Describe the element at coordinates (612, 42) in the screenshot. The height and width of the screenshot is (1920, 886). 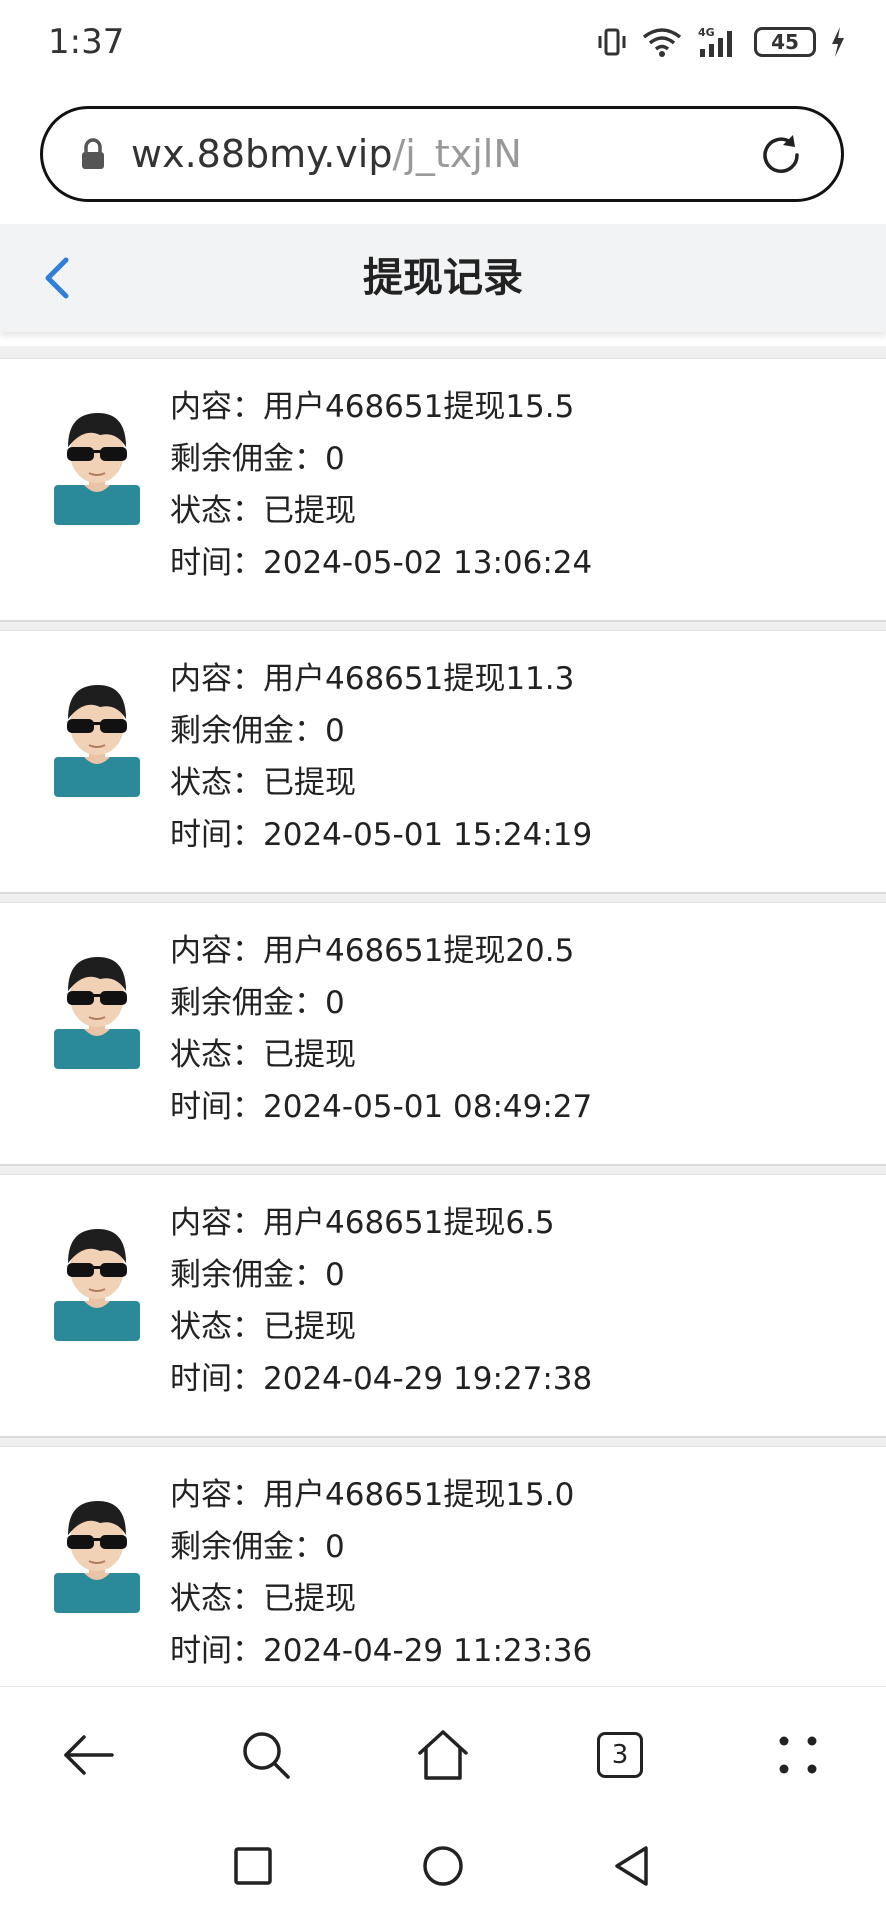
I see `vibrate-icon` at that location.